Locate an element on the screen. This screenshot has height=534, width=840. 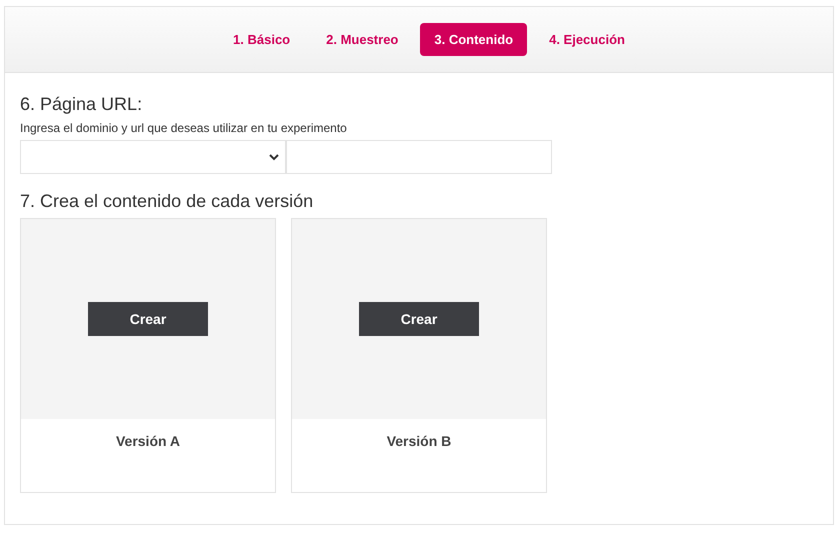
chevron-down-icon is located at coordinates (274, 157).